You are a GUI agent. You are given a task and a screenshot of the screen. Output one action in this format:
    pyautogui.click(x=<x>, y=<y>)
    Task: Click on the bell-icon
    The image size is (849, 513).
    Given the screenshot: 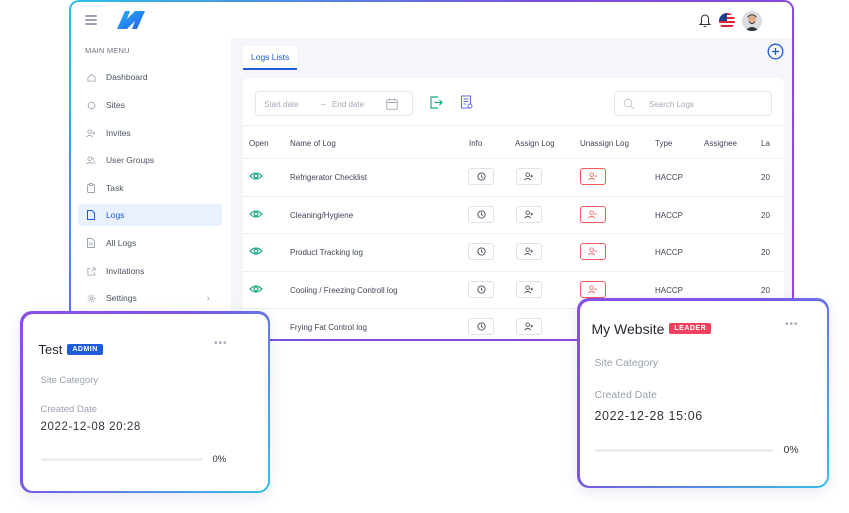 What is the action you would take?
    pyautogui.click(x=705, y=21)
    